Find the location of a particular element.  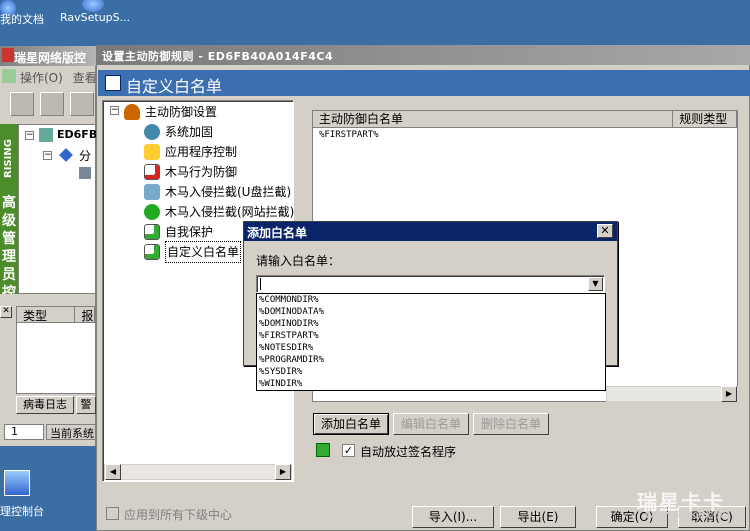

tree-horizontal-scrollbar: ◀ ▶ is located at coordinates (198, 472).